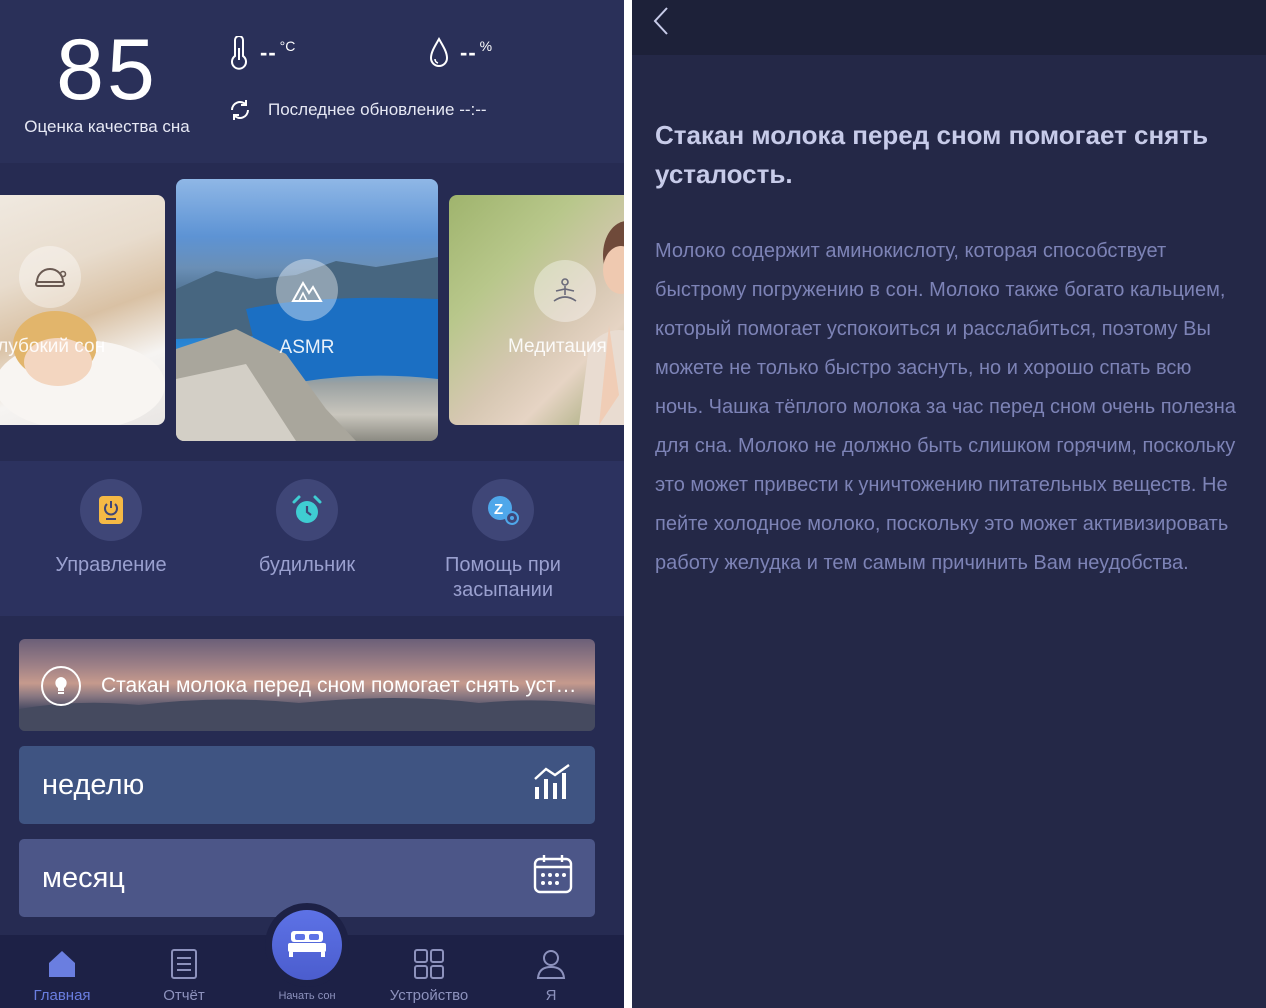 This screenshot has height=1008, width=1266. What do you see at coordinates (61, 686) in the screenshot?
I see `lightbulb-icon` at bounding box center [61, 686].